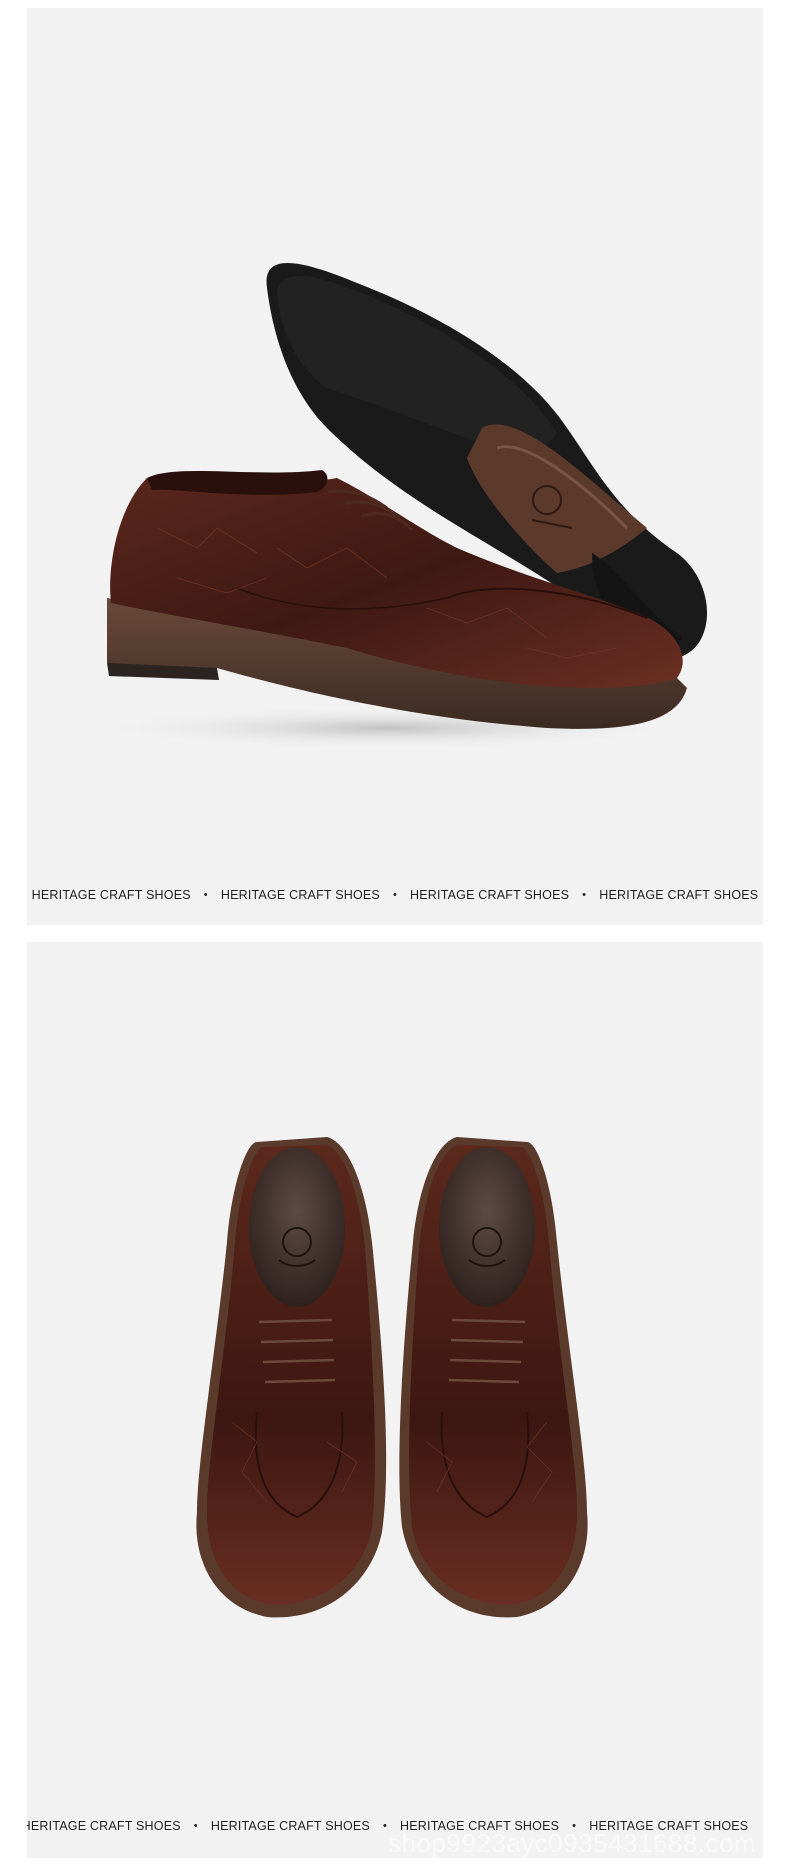 The image size is (790, 1866). I want to click on shoe-pair-top-view-illustration, so click(392, 1377).